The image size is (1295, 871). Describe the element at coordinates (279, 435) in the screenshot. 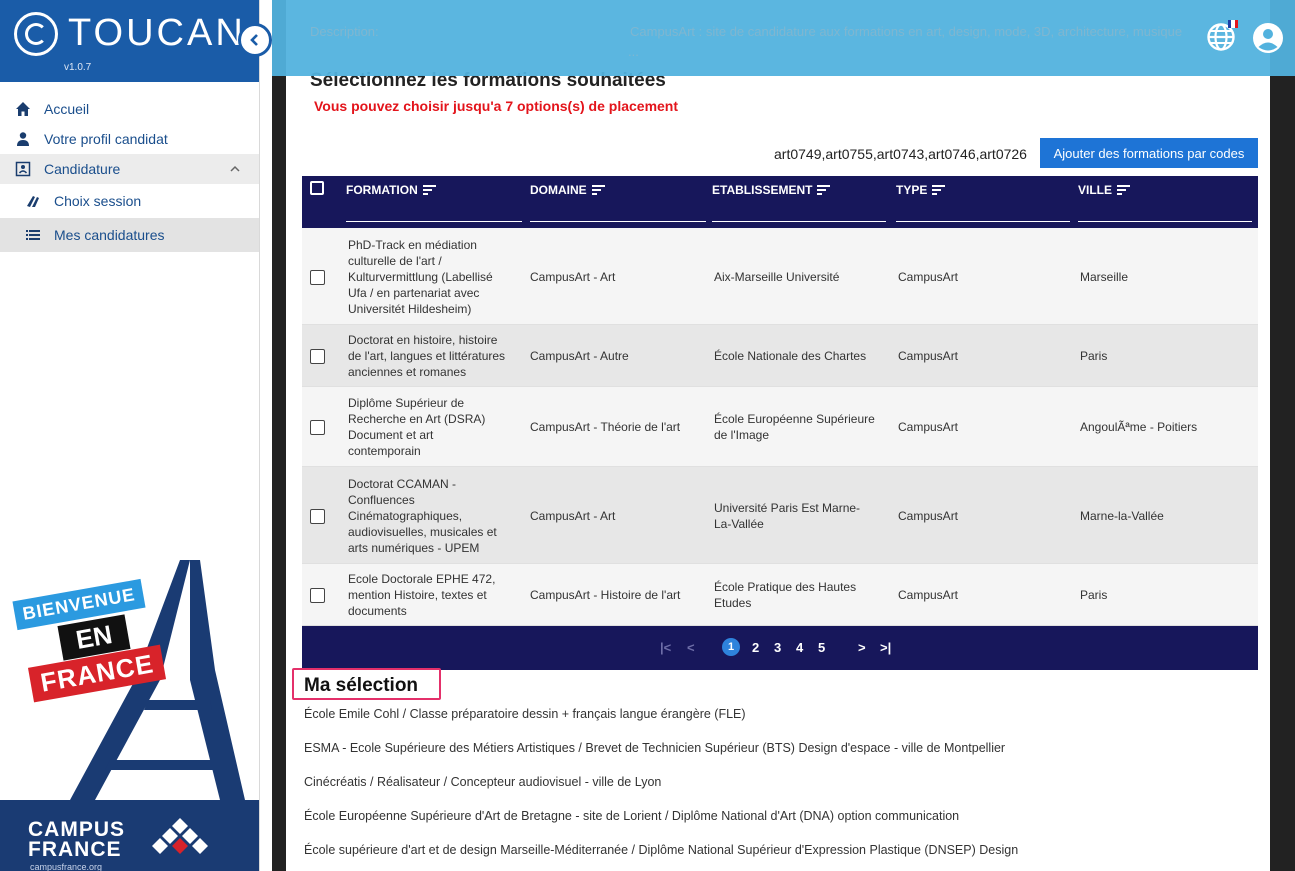

I see `page-frame-left` at that location.